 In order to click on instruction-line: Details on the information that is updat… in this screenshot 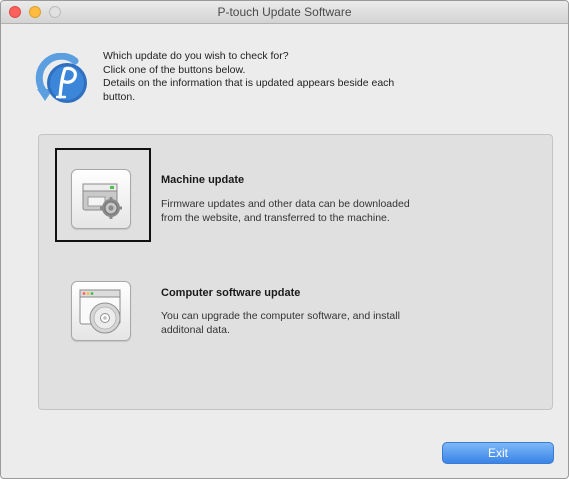, I will do `click(249, 83)`.